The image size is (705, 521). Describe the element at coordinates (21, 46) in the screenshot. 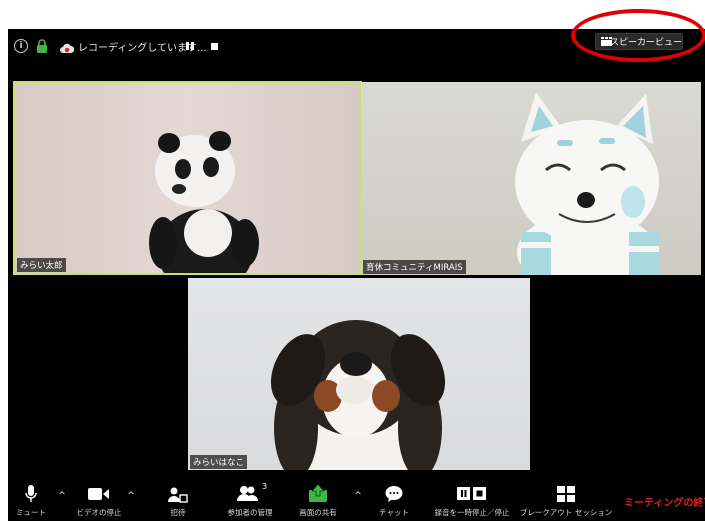

I see `info-icon: i` at that location.